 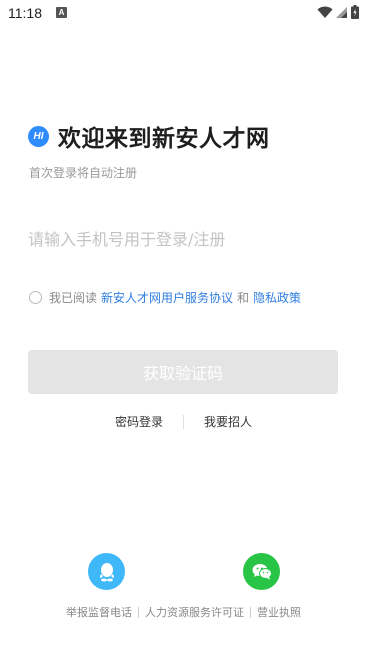 I want to click on agreement-prefix: 我已阅读, so click(x=73, y=298).